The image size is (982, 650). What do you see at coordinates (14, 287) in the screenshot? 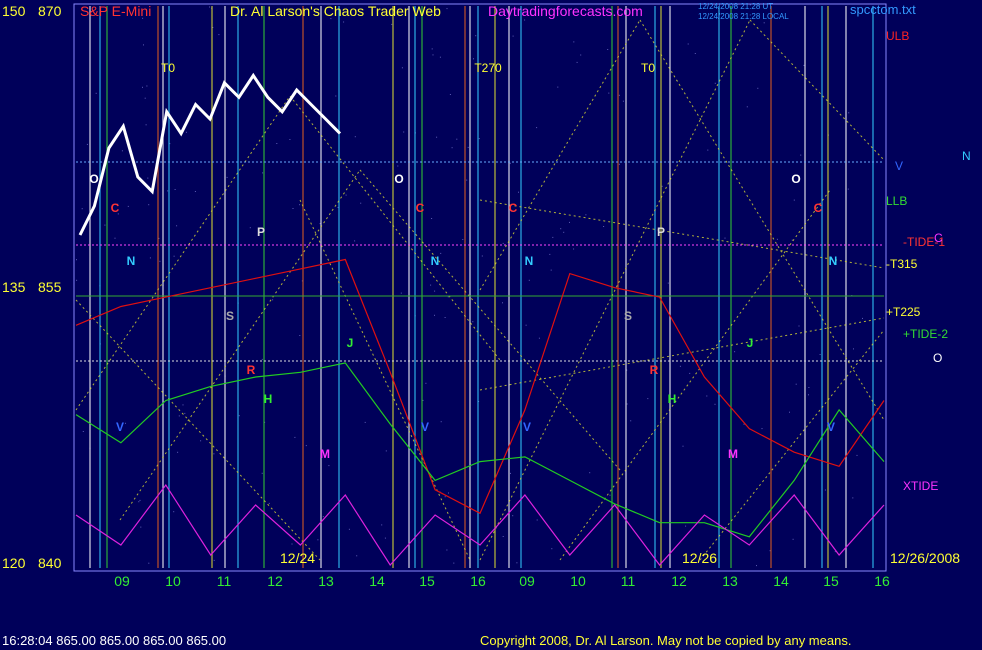
I see `scale-mid: 135` at bounding box center [14, 287].